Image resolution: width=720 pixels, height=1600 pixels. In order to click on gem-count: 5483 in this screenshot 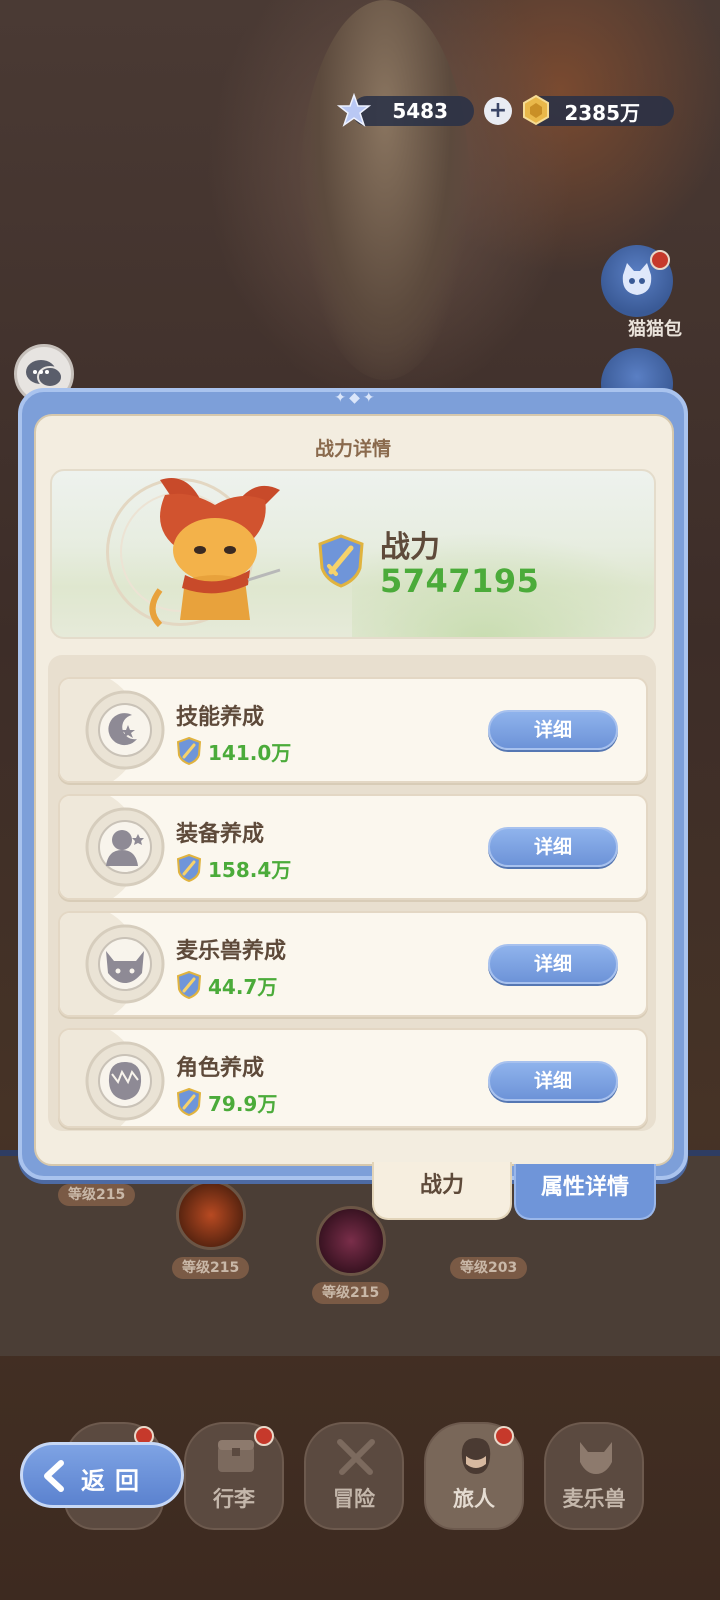, I will do `click(420, 111)`.